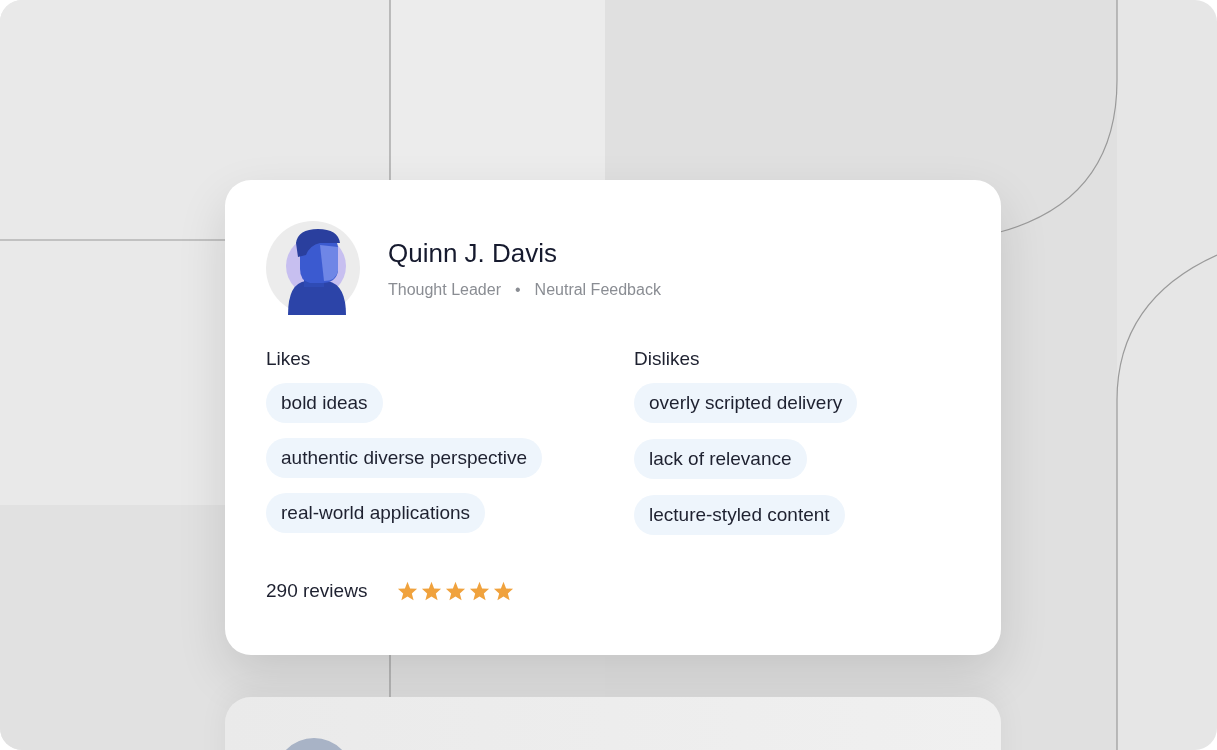  What do you see at coordinates (376, 513) in the screenshot?
I see `tag: real-world applications` at bounding box center [376, 513].